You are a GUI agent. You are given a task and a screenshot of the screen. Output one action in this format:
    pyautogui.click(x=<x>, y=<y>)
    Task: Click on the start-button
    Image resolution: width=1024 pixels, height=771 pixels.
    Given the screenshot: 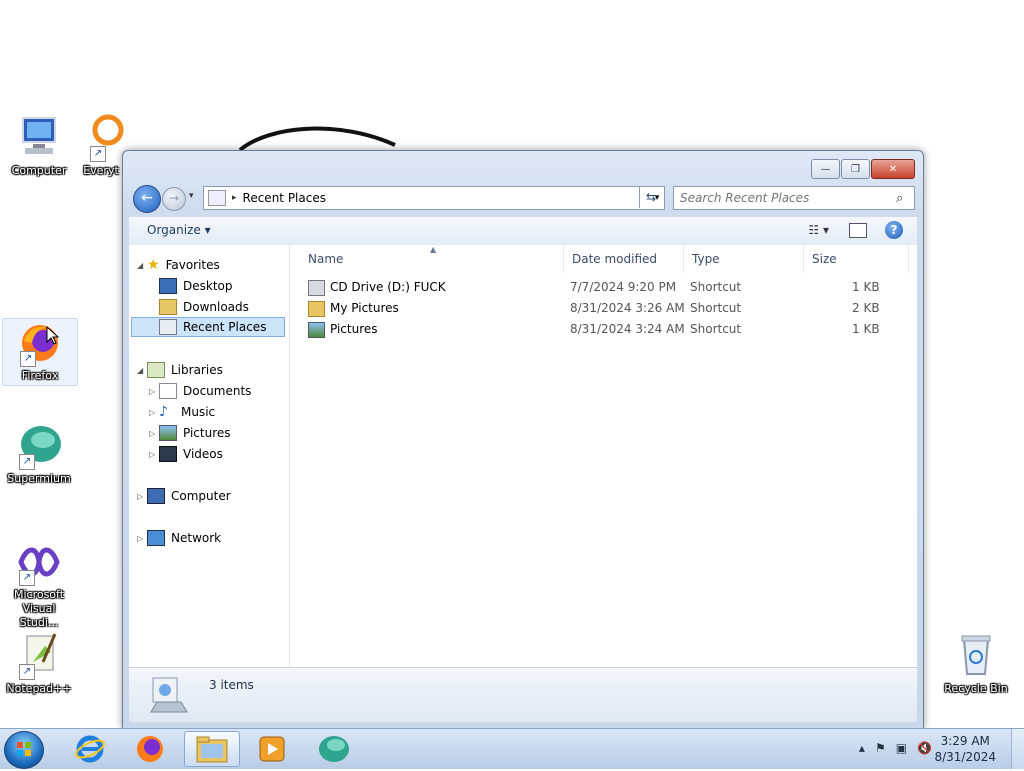 What is the action you would take?
    pyautogui.click(x=24, y=750)
    